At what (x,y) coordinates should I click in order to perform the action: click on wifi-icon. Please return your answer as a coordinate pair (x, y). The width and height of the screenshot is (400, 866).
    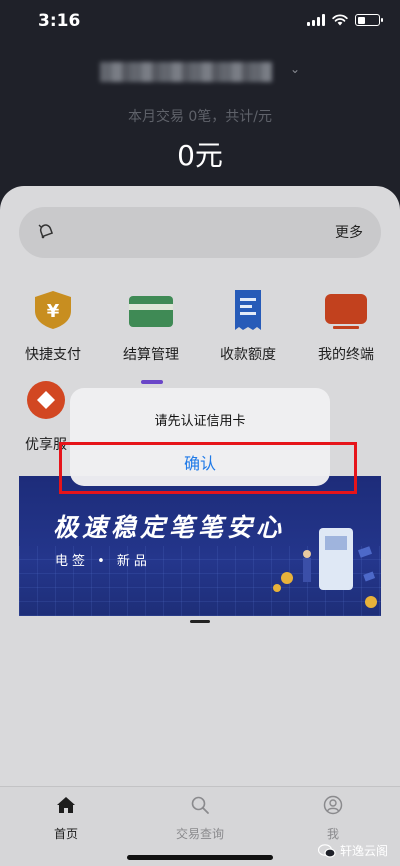
    Looking at the image, I should click on (340, 20).